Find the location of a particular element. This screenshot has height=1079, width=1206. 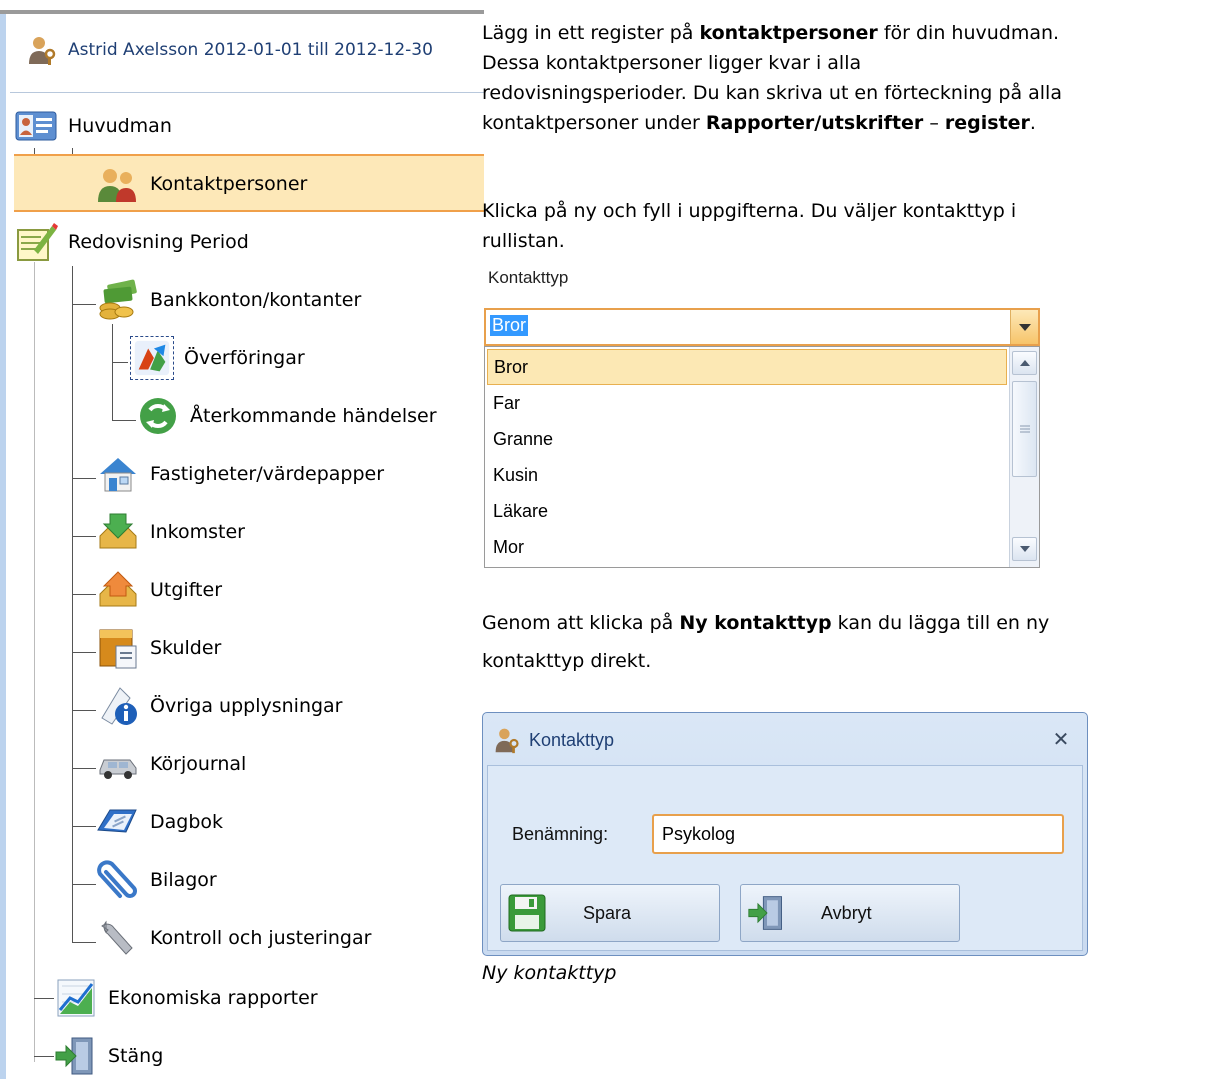

dropdown-list: Bror Far Granne Kusin Läkare Mor is located at coordinates (762, 457).